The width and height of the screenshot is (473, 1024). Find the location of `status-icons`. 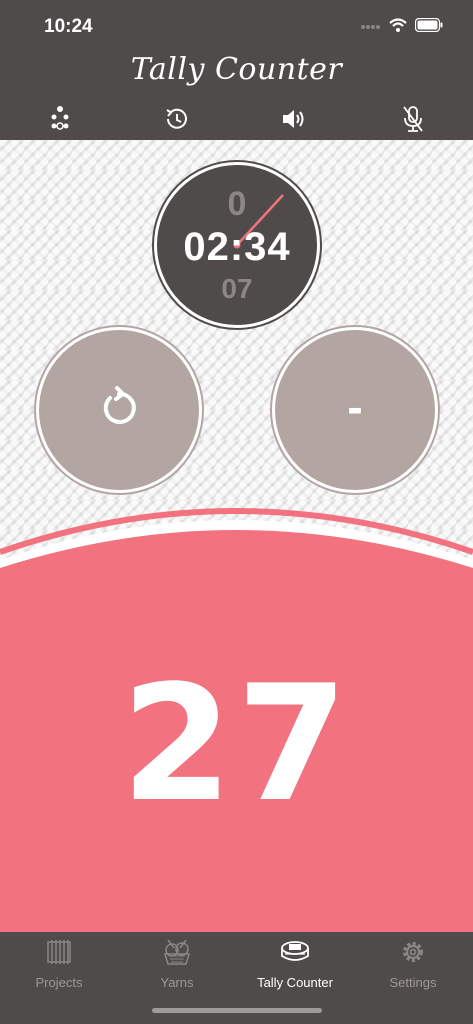

status-icons is located at coordinates (402, 27).